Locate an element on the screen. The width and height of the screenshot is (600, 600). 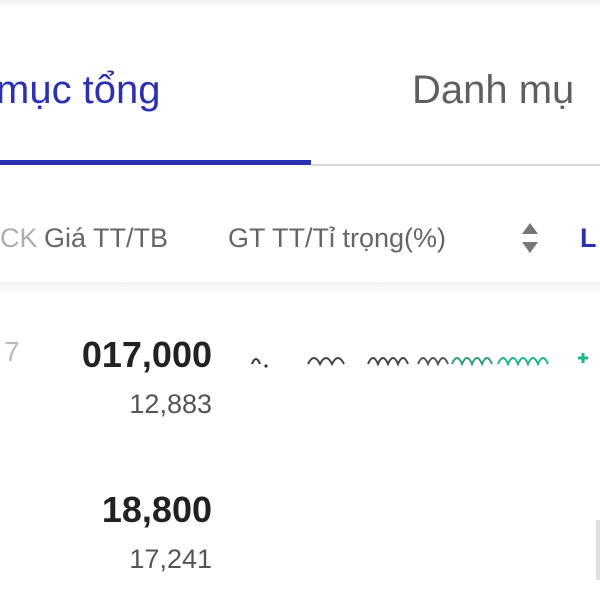
header-separator is located at coordinates (300, 290).